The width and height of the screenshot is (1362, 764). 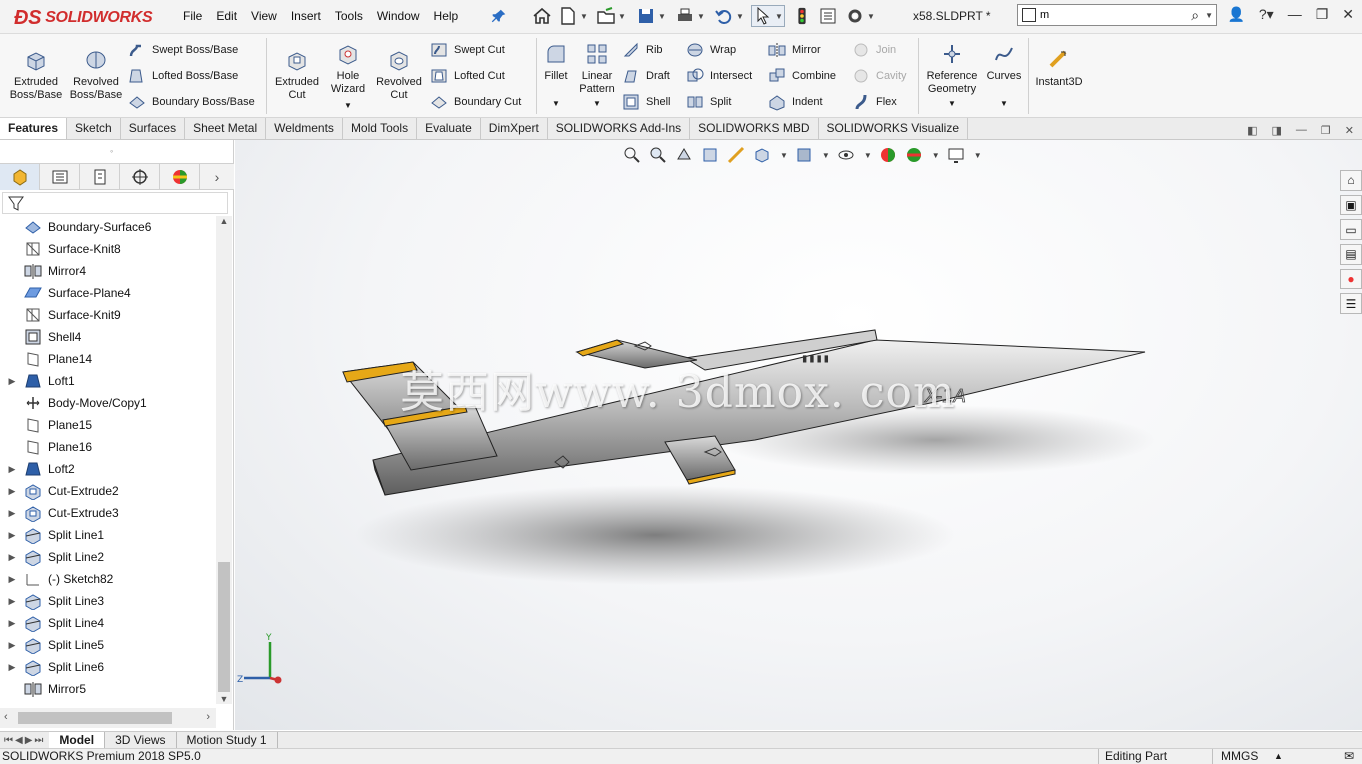 What do you see at coordinates (658, 155) in the screenshot?
I see `zoom-to-area-icon` at bounding box center [658, 155].